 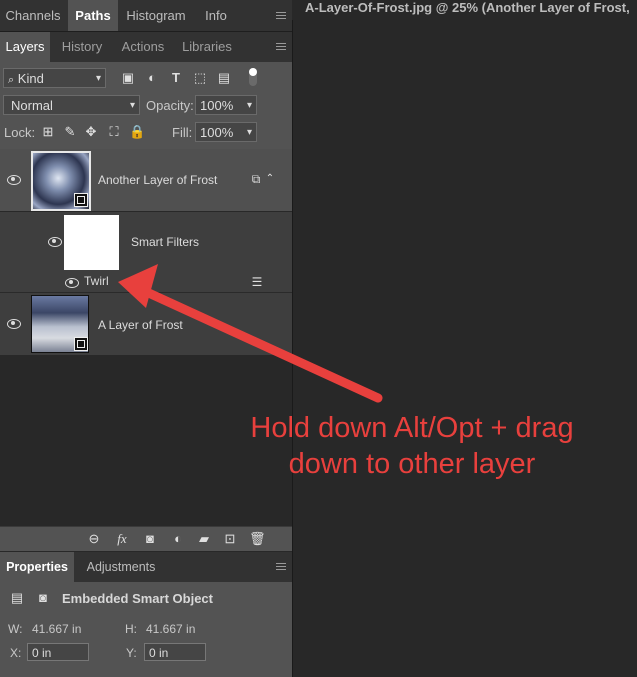 What do you see at coordinates (138, 286) in the screenshot?
I see `arrow-head` at bounding box center [138, 286].